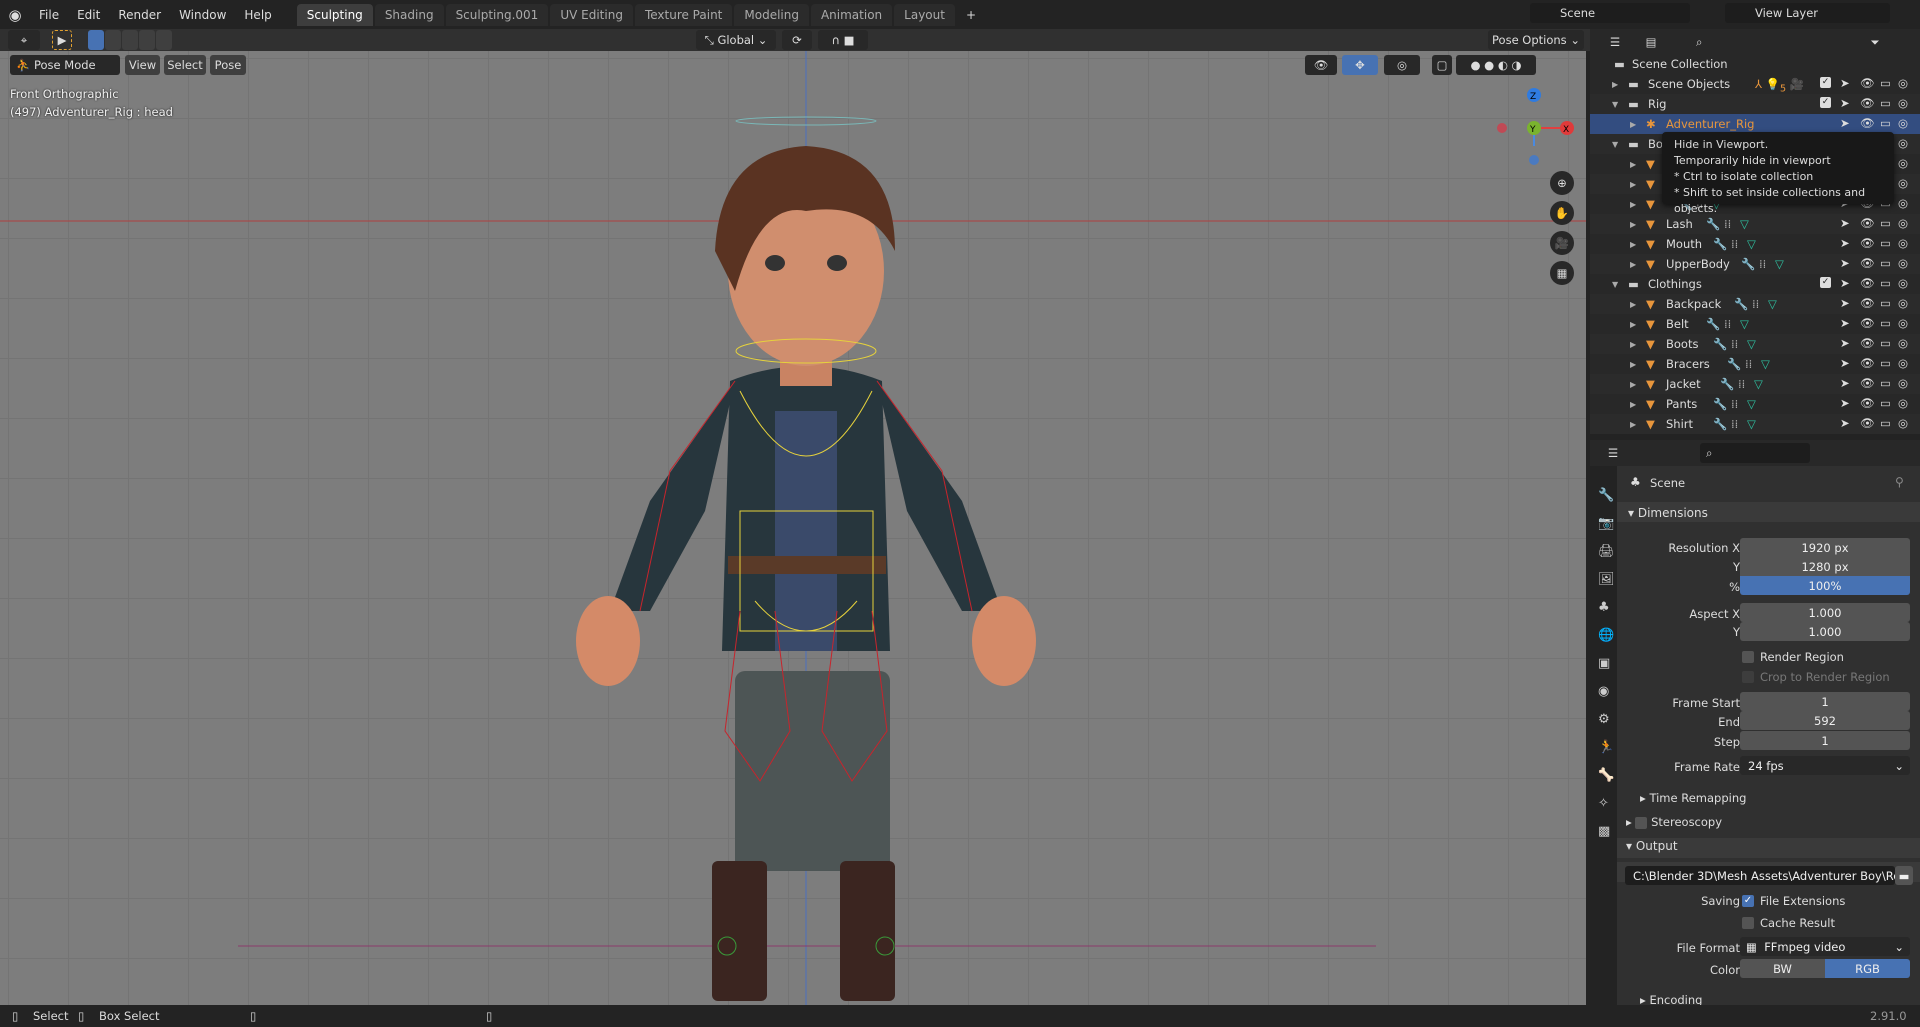 The height and width of the screenshot is (1027, 1920). I want to click on exclude-checkbox: ✓, so click(1825, 282).